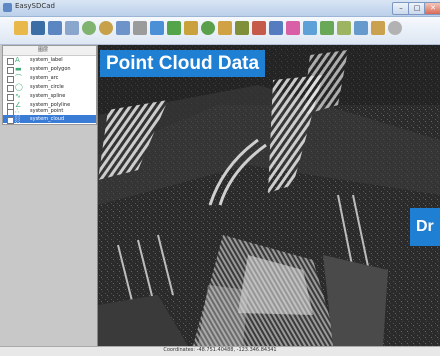 This screenshot has height=356, width=440. I want to click on layer-item-text: system_circle, so click(47, 87).